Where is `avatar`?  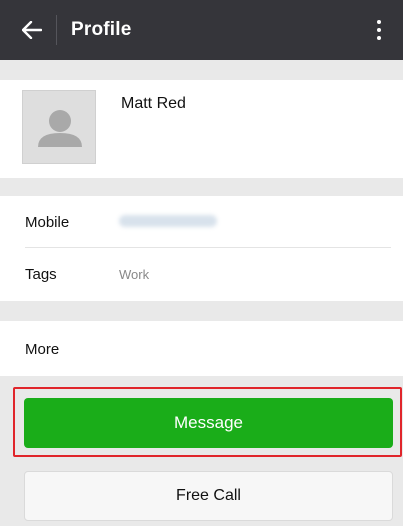
avatar is located at coordinates (59, 127).